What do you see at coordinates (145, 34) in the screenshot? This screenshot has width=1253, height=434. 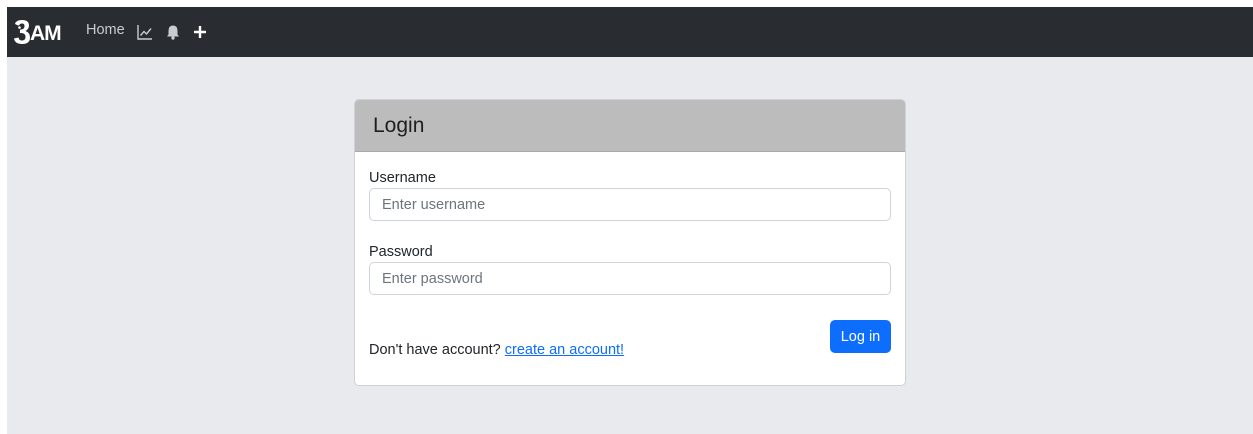 I see `chart-line-icon` at bounding box center [145, 34].